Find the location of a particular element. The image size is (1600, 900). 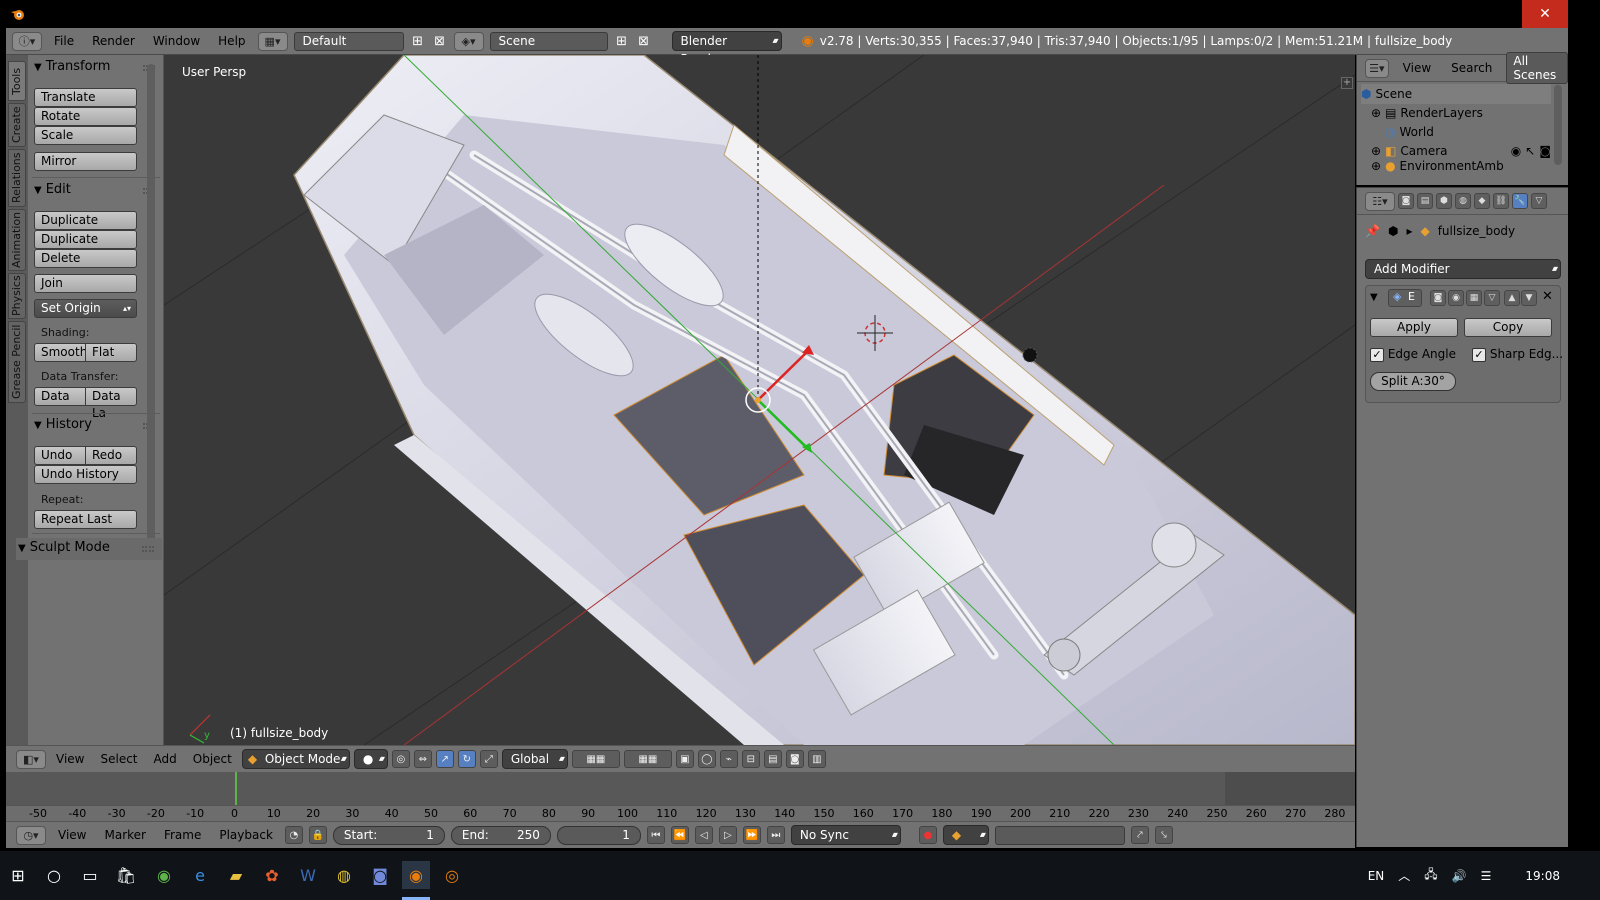

network-icon: 🖧 is located at coordinates (1430, 875).